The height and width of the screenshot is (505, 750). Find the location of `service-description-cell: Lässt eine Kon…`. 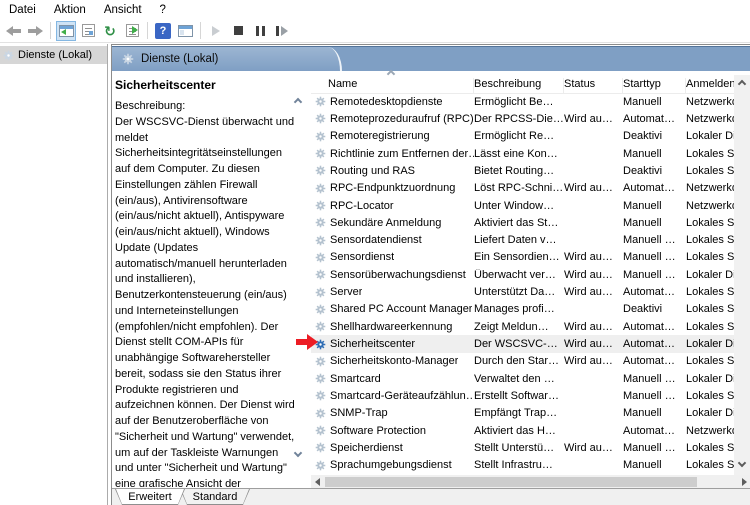

service-description-cell: Lässt eine Kon… is located at coordinates (516, 153).